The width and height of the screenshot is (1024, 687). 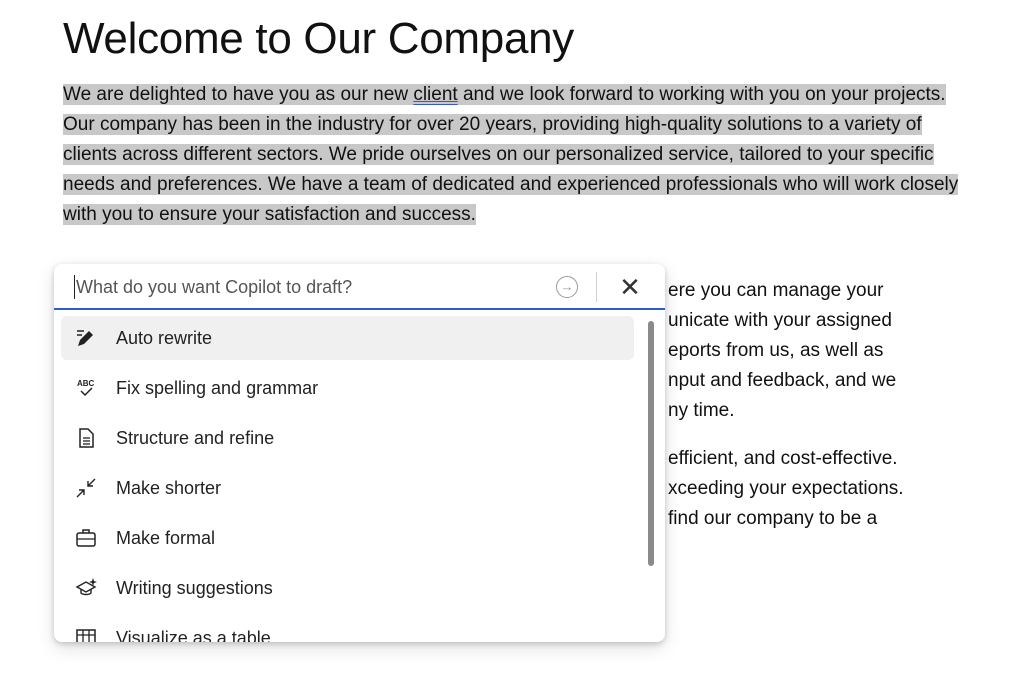 What do you see at coordinates (435, 94) in the screenshot?
I see `flagged-word: client` at bounding box center [435, 94].